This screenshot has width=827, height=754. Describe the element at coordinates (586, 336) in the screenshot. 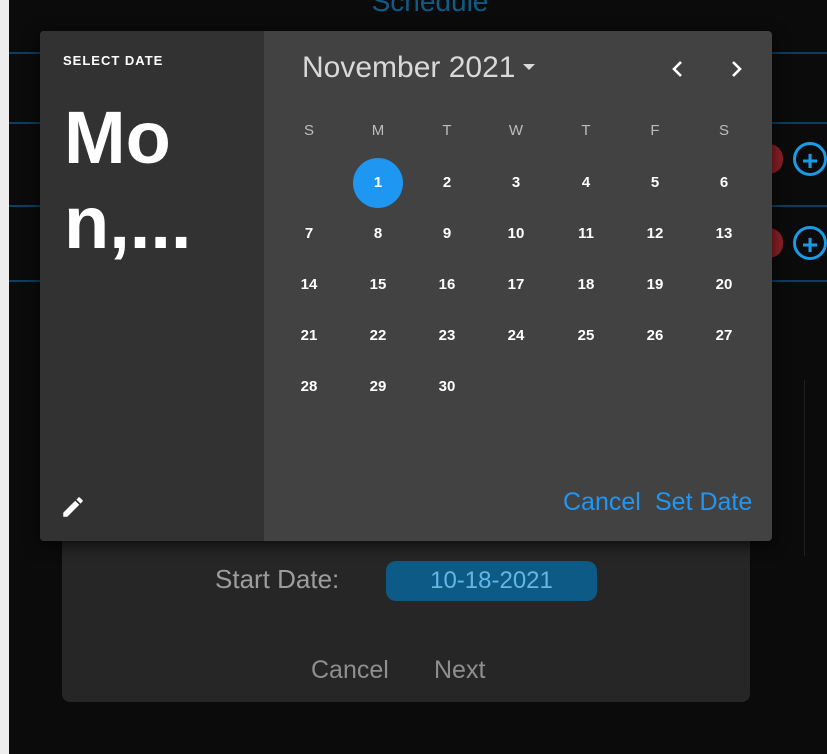

I see `calendar-day: 25` at that location.